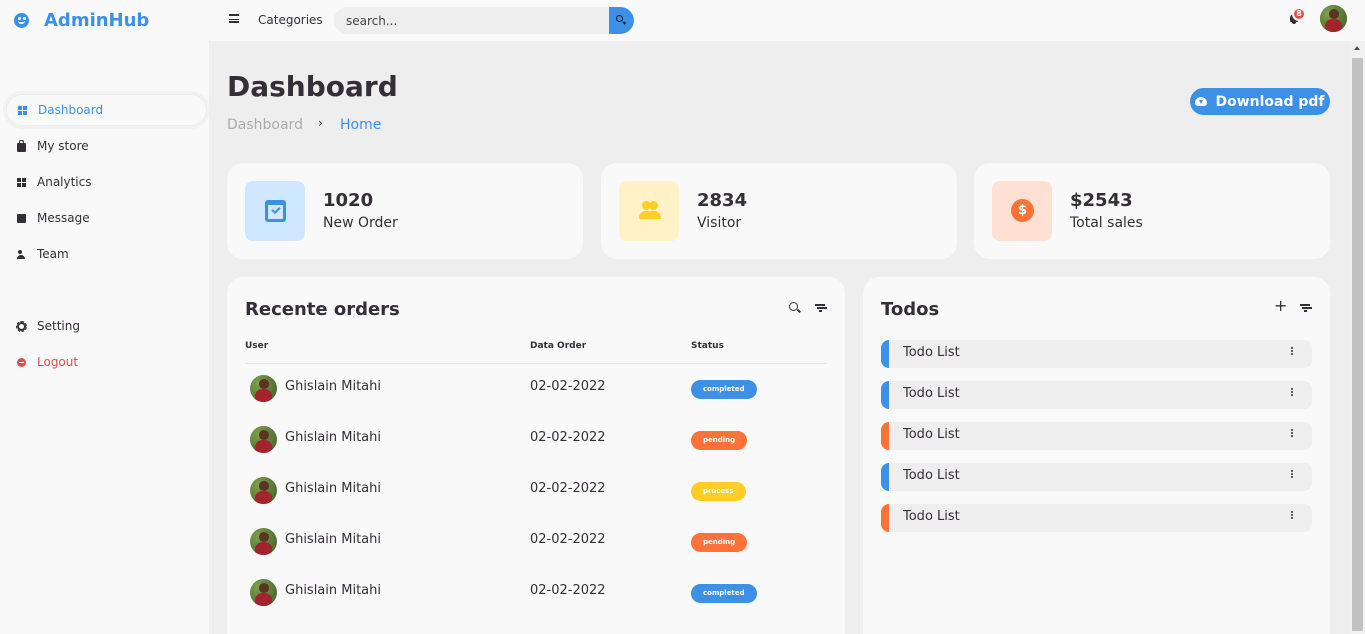  Describe the element at coordinates (1280, 306) in the screenshot. I see `plus-icon: +` at that location.